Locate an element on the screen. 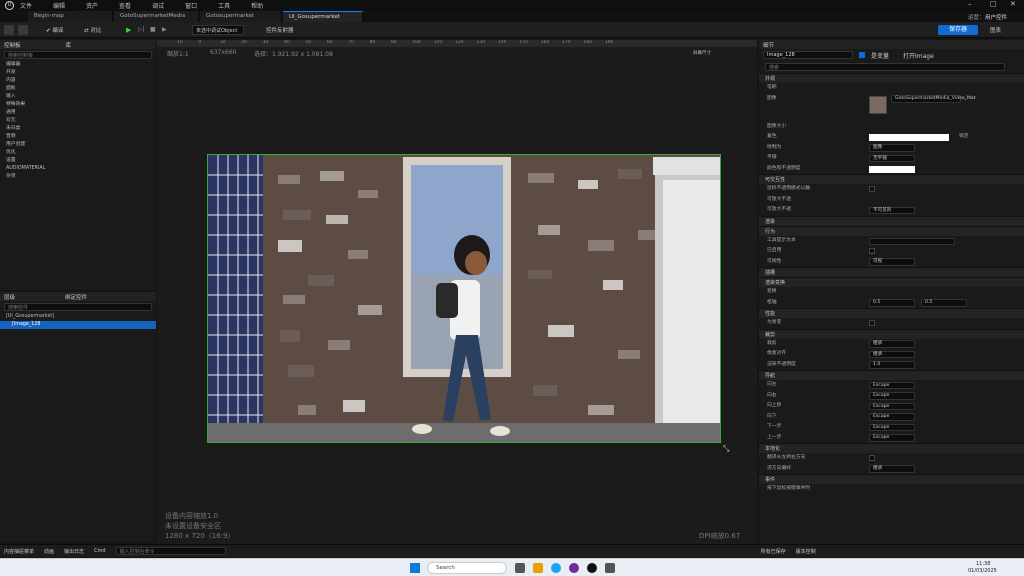  property-row: 图像大小 is located at coordinates (891, 127).